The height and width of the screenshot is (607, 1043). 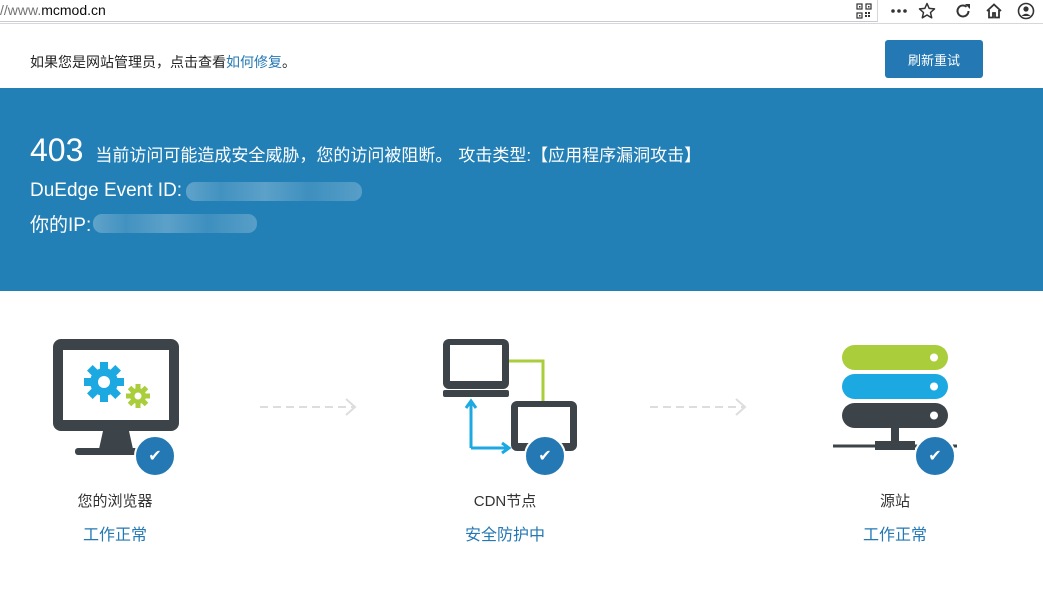 I want to click on ip-label: 你的IP:, so click(x=61, y=225).